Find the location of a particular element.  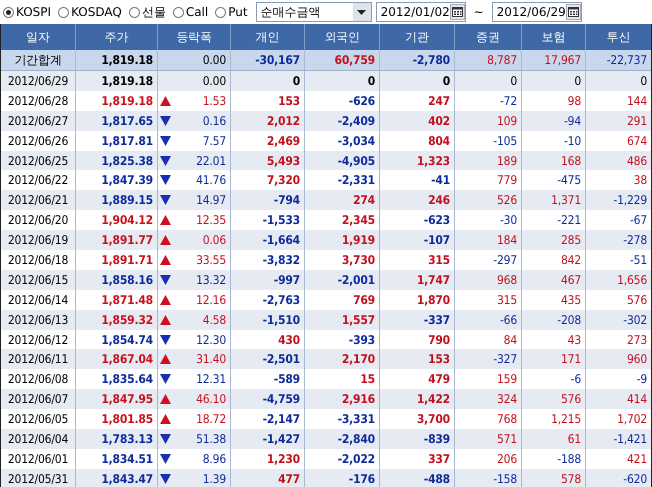

column-header: 등락폭 is located at coordinates (194, 37).